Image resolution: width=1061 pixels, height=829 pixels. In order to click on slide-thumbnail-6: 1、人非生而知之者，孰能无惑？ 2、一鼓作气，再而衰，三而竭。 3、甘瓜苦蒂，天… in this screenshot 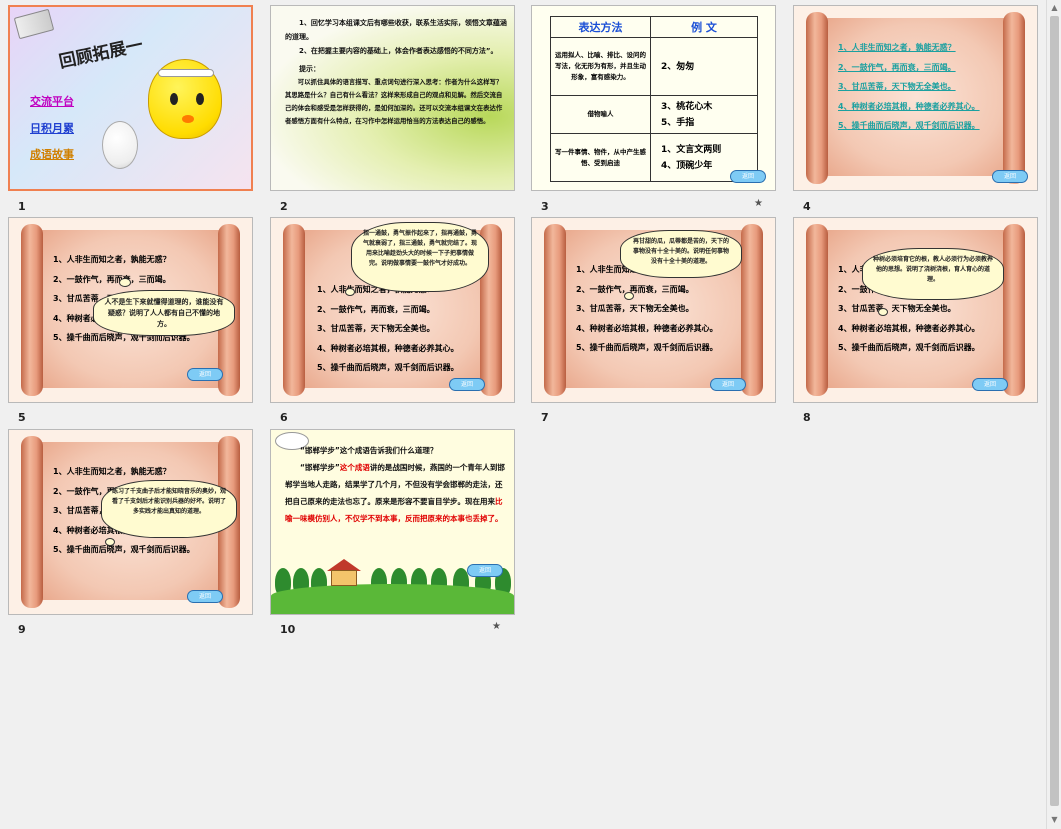, I will do `click(392, 310)`.